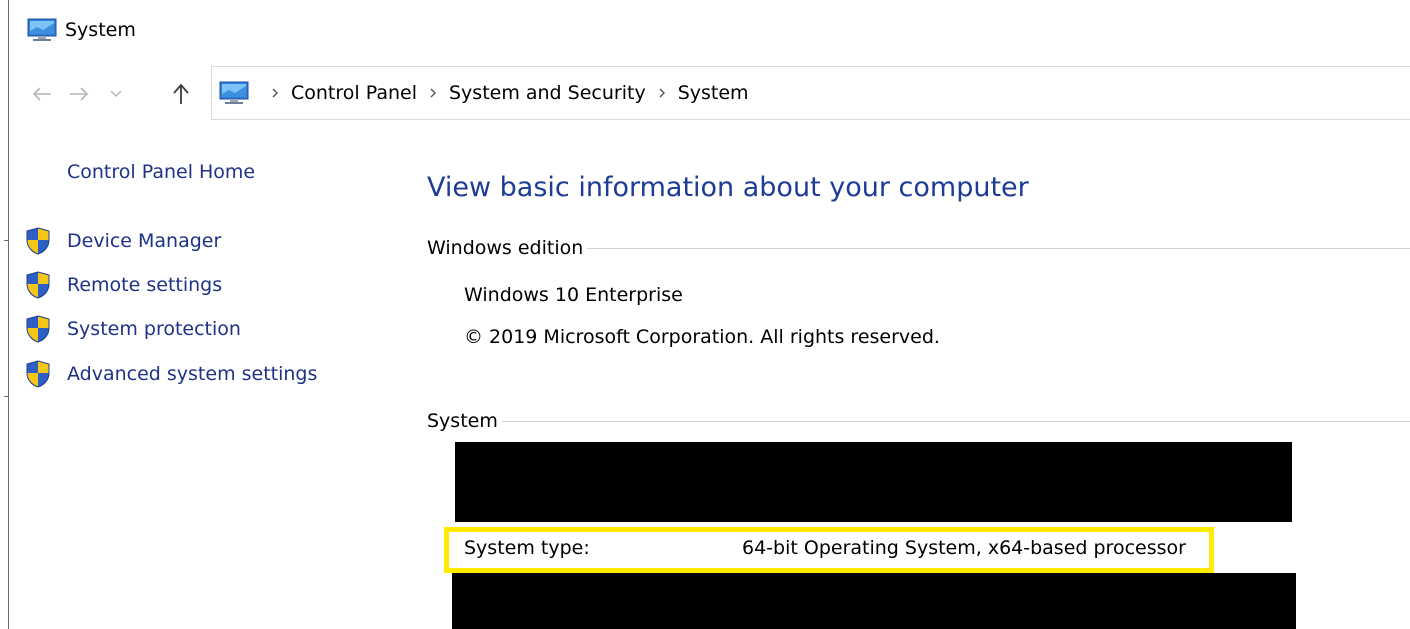  I want to click on windows-edition-value: Windows 10 Enterprise, so click(573, 295).